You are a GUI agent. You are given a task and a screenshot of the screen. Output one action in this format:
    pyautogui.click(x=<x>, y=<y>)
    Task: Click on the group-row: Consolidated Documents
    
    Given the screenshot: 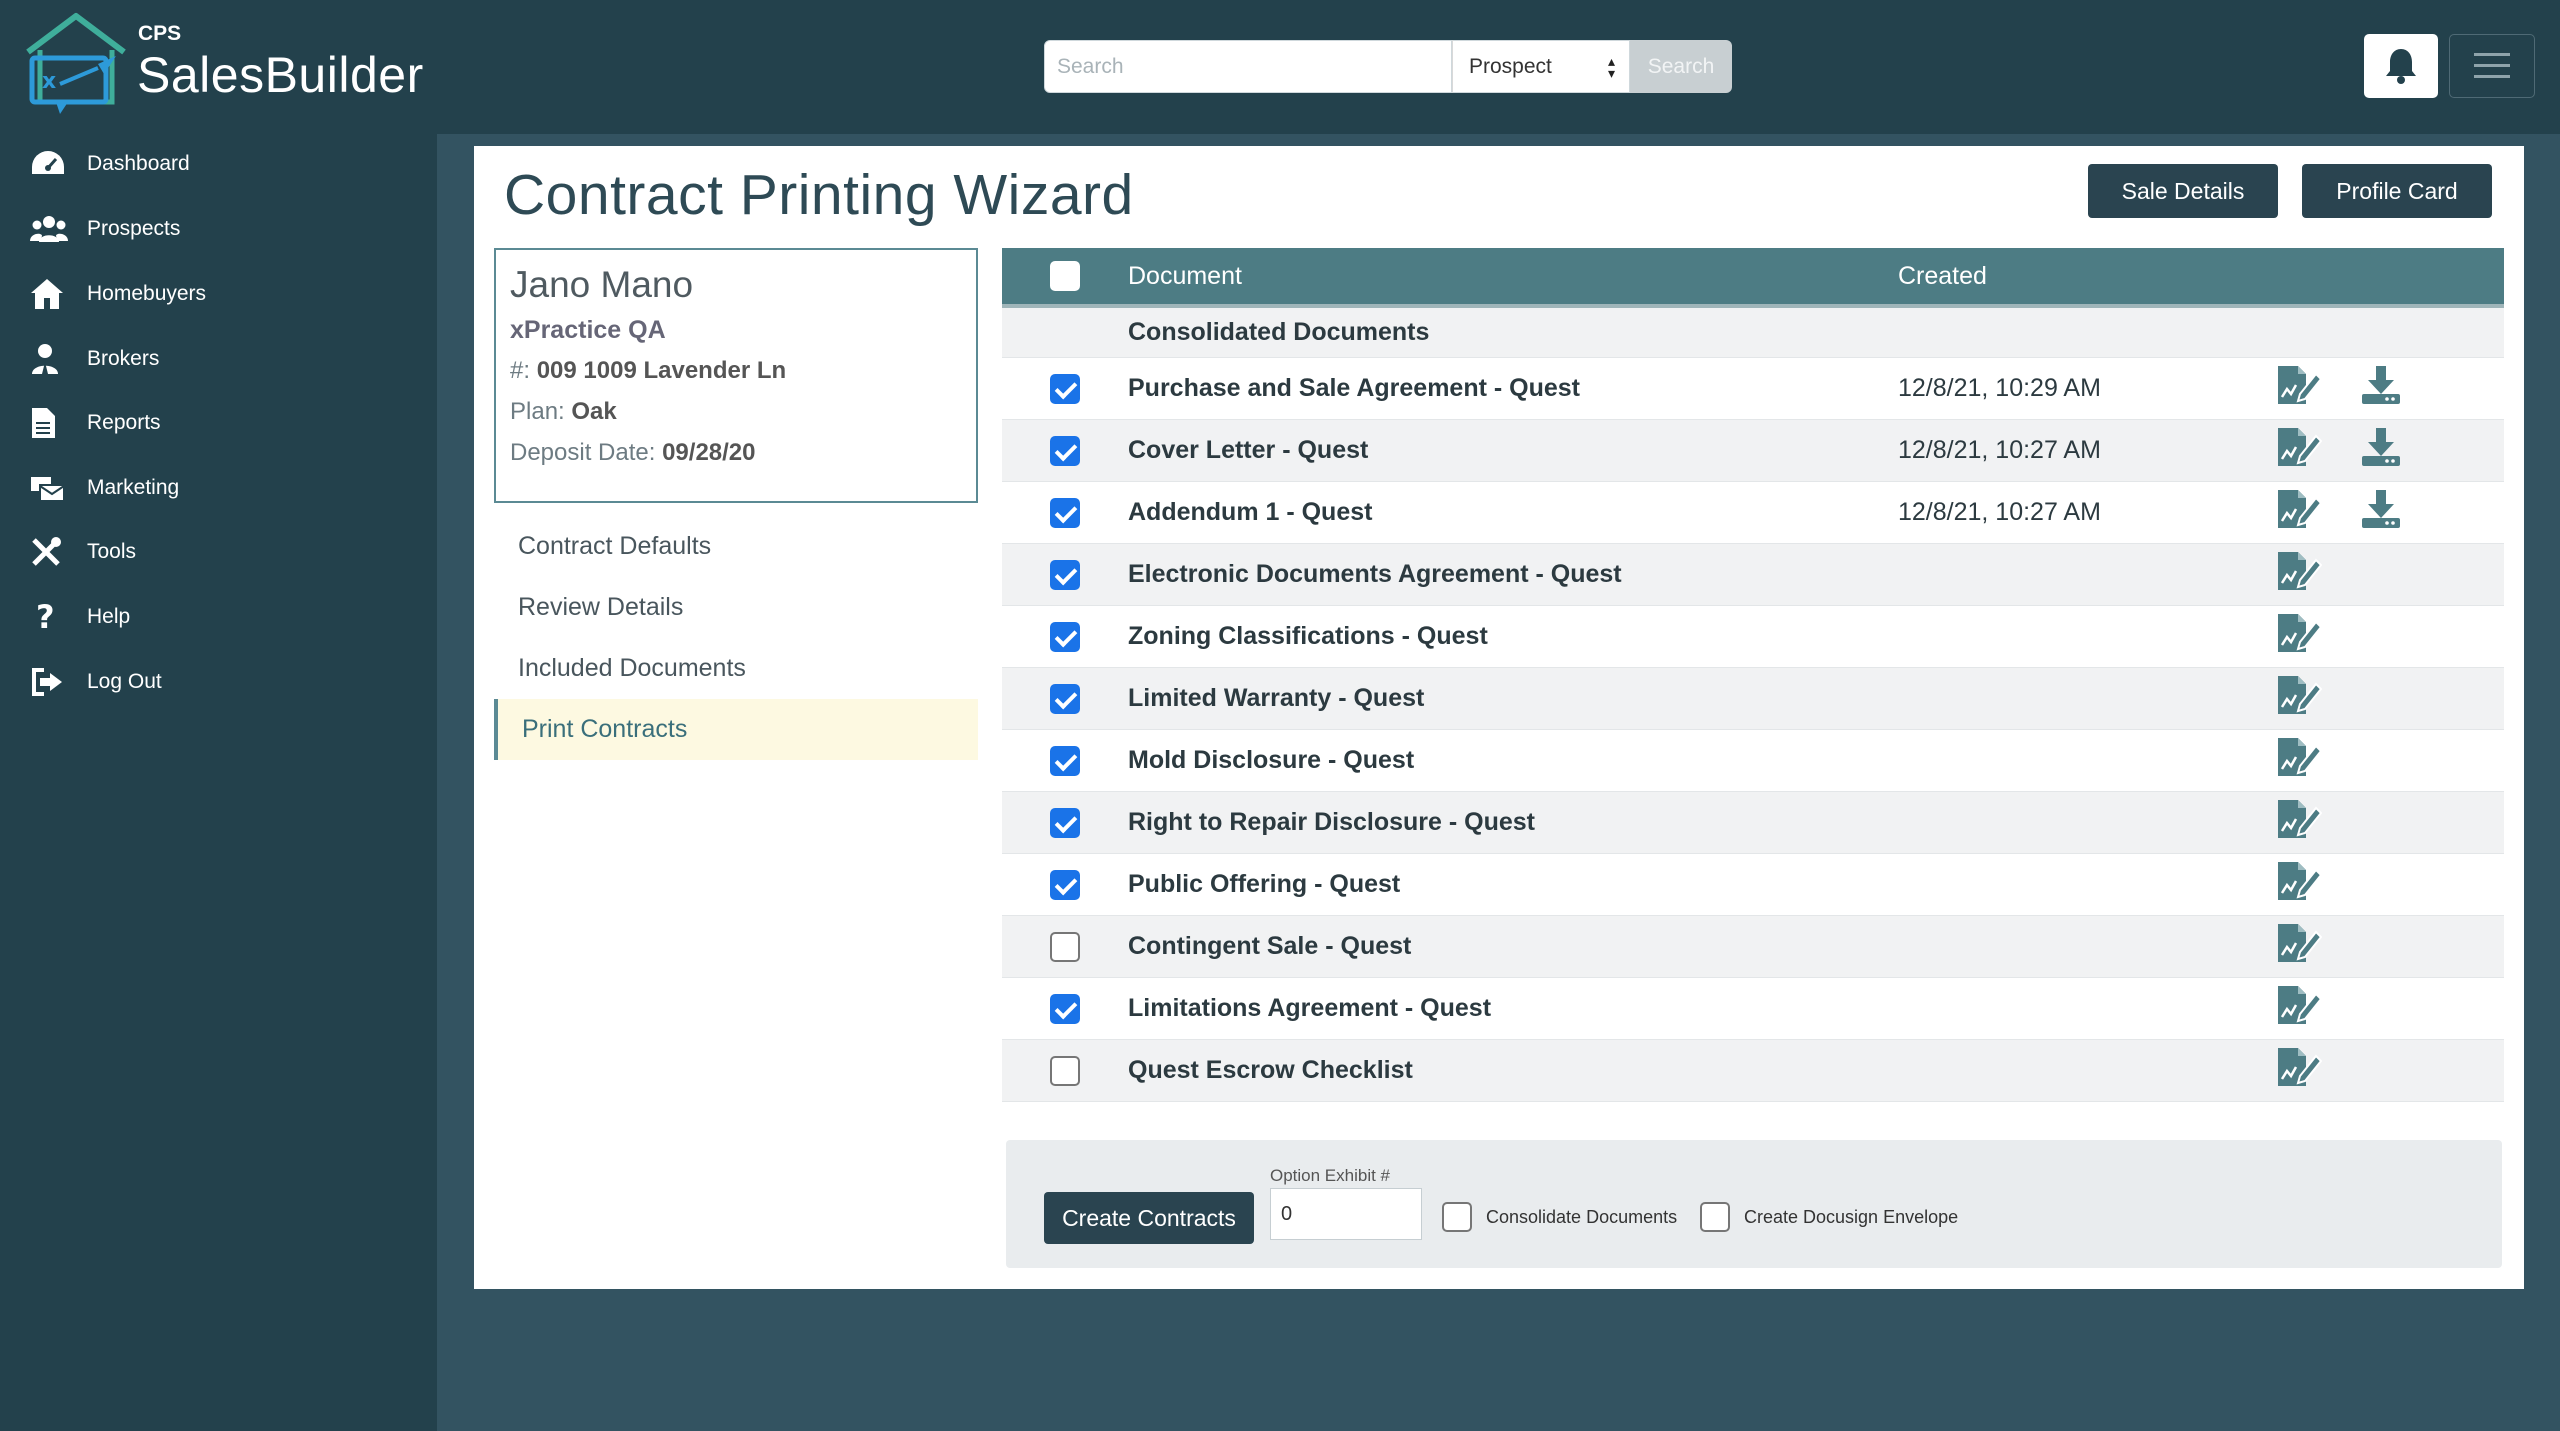 What is the action you would take?
    pyautogui.click(x=1753, y=333)
    